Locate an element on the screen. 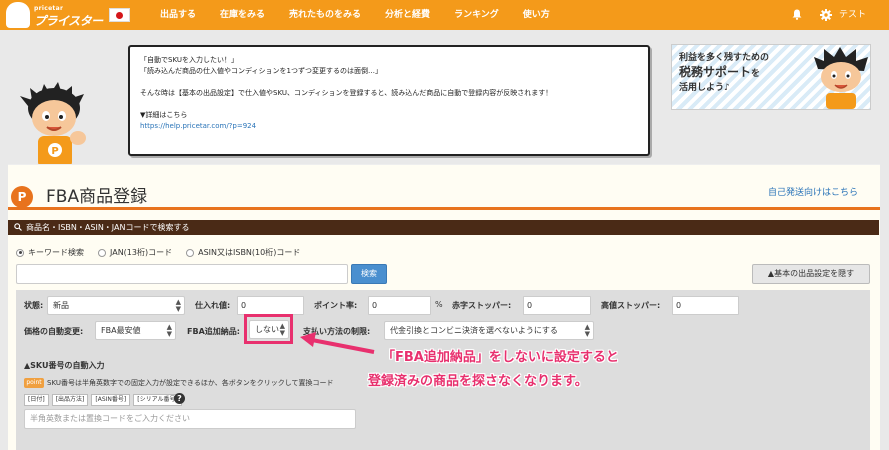 The image size is (889, 450). high-stopper-label: 高値ストッパー: is located at coordinates (631, 305).